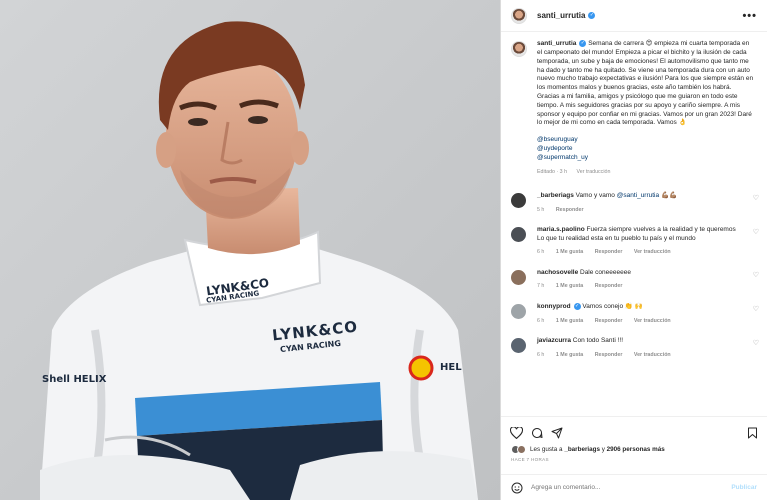 The height and width of the screenshot is (500, 767). What do you see at coordinates (74, 379) in the screenshot?
I see `sponsor-left-text: Shell HELIX` at bounding box center [74, 379].